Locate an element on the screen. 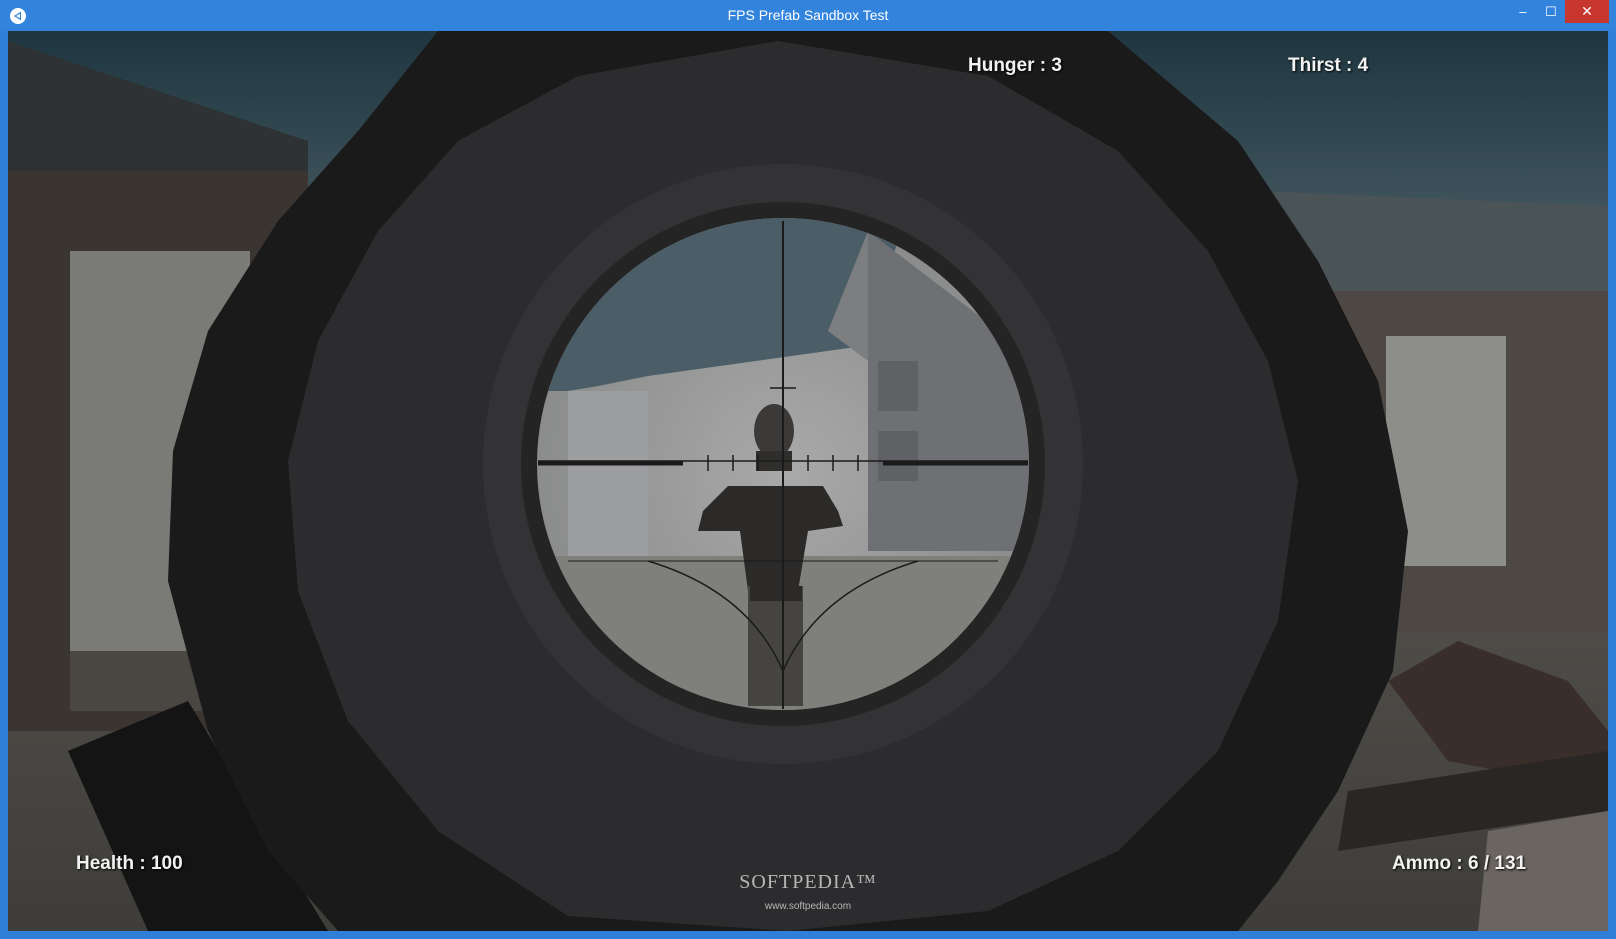  thirst-stat: Thirst : 4 is located at coordinates (1328, 65).